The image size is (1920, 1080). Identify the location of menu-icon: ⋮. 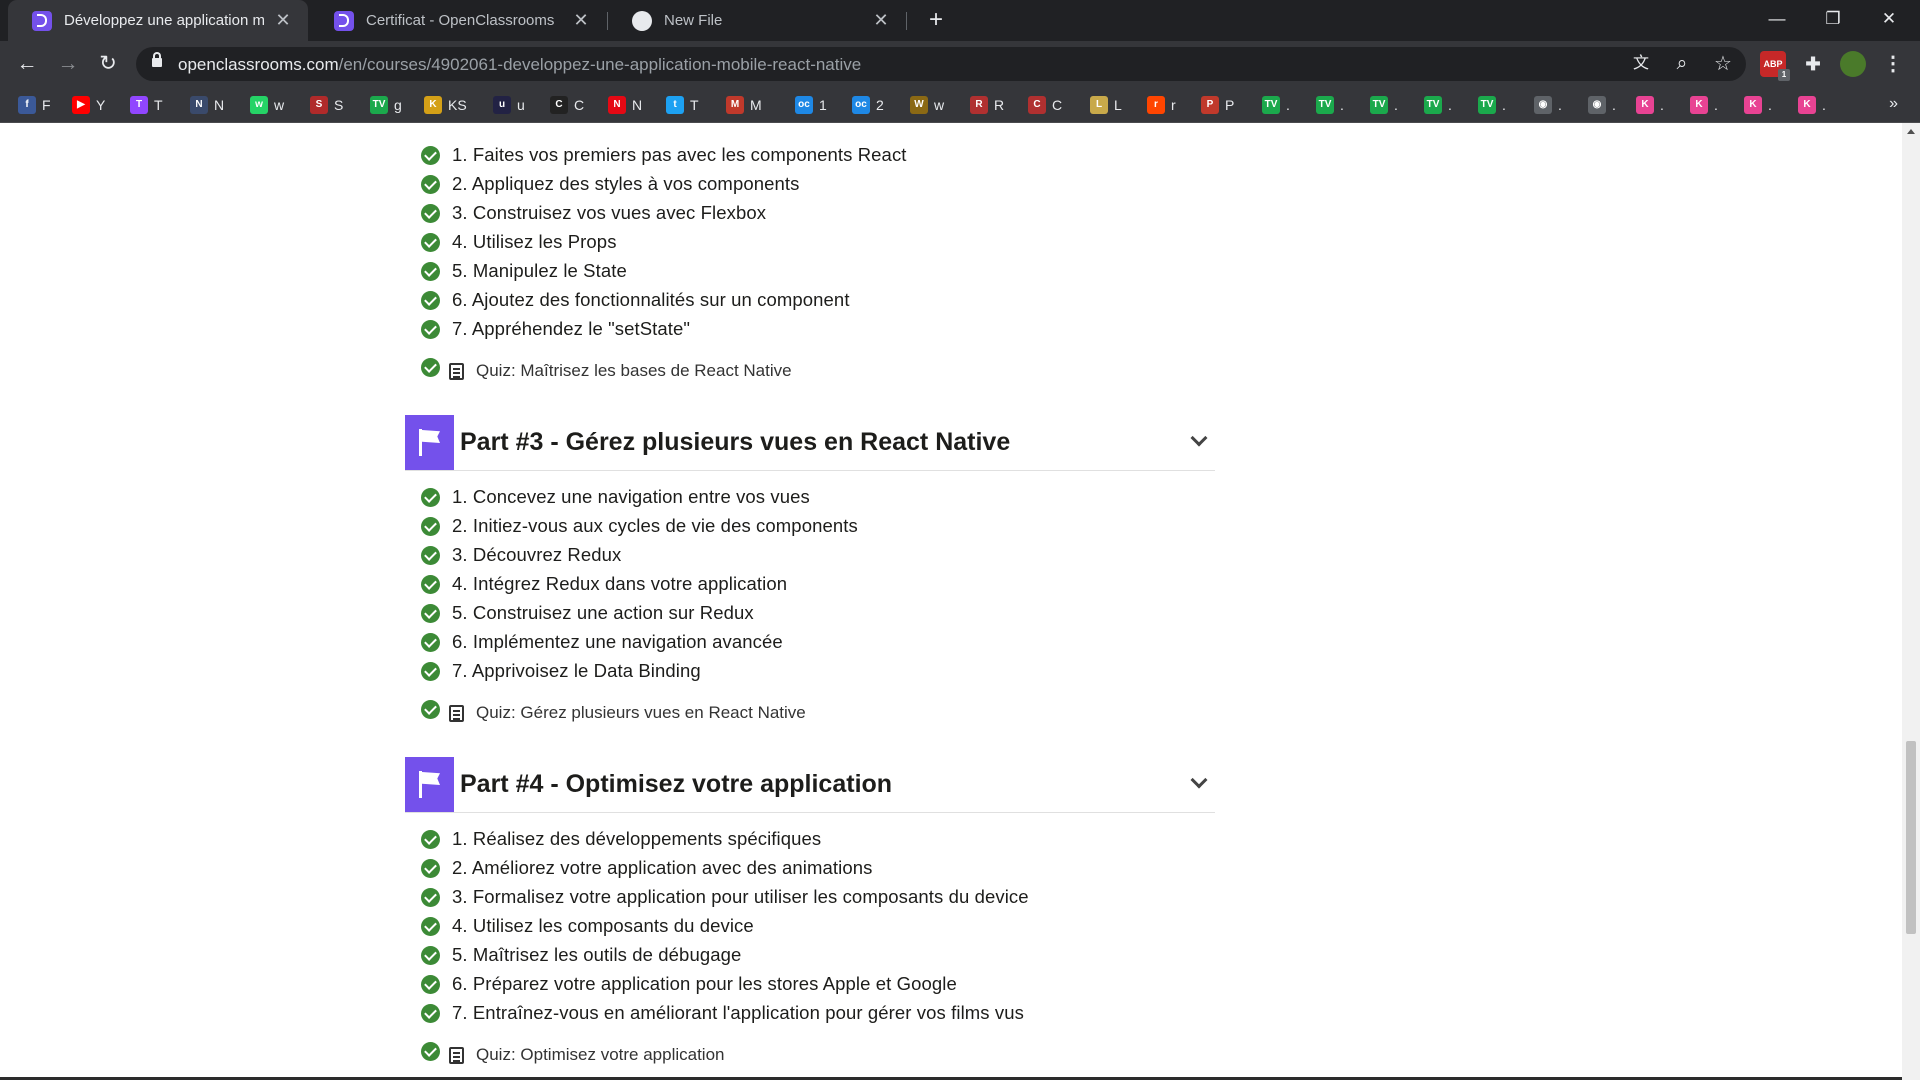
(1893, 64).